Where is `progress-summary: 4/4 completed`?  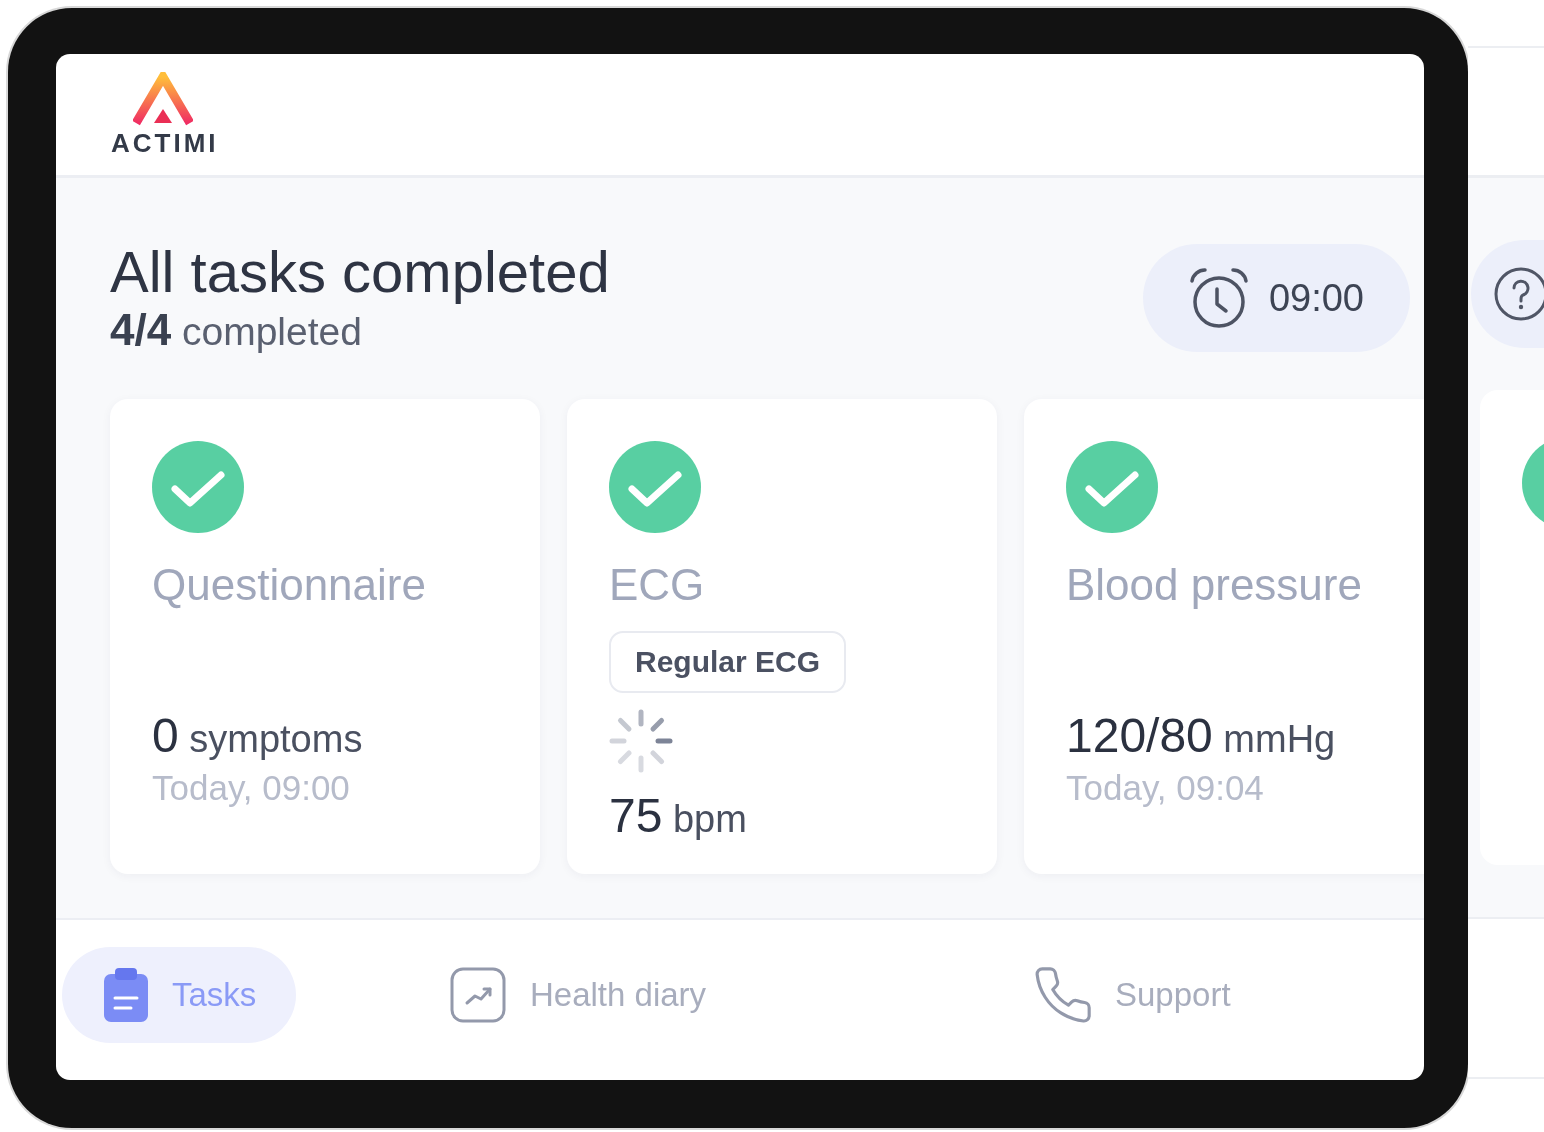
progress-summary: 4/4 completed is located at coordinates (236, 330).